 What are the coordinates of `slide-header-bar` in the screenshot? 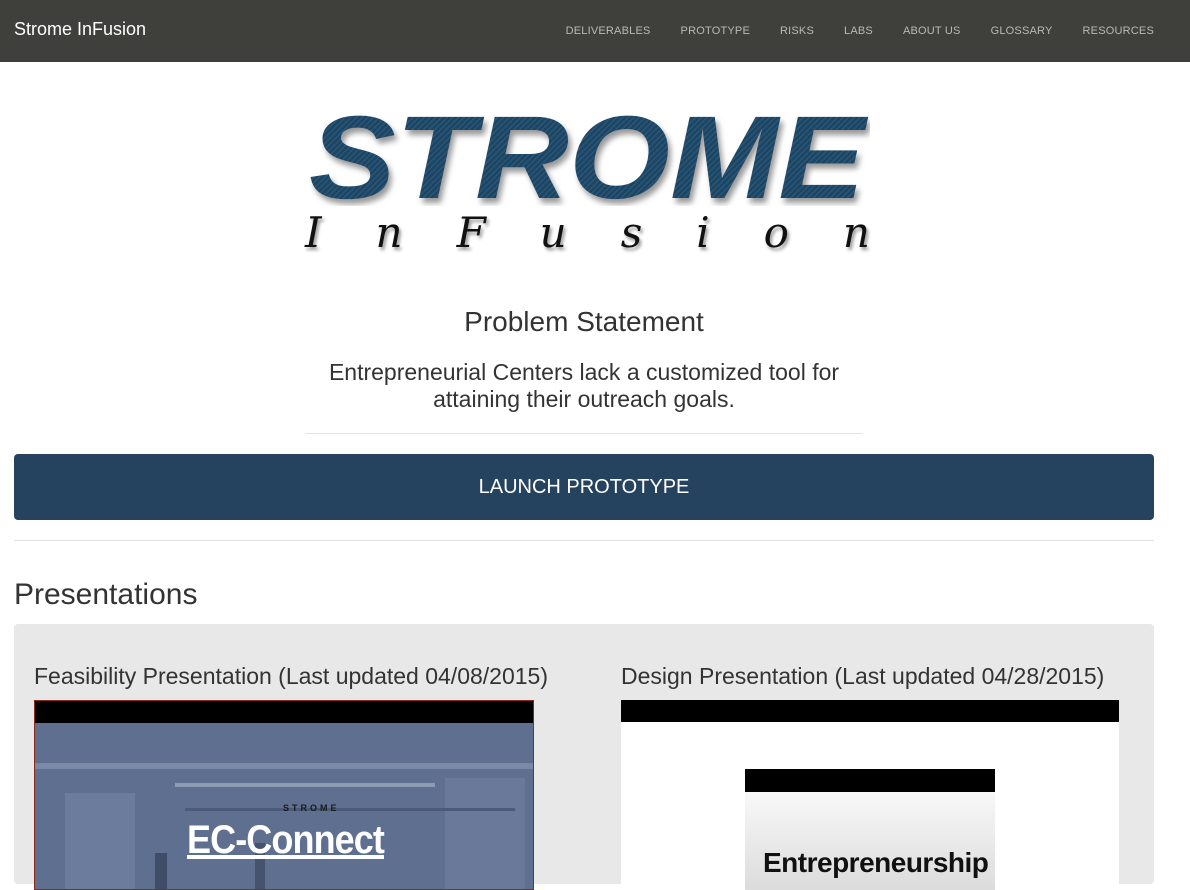 It's located at (870, 780).